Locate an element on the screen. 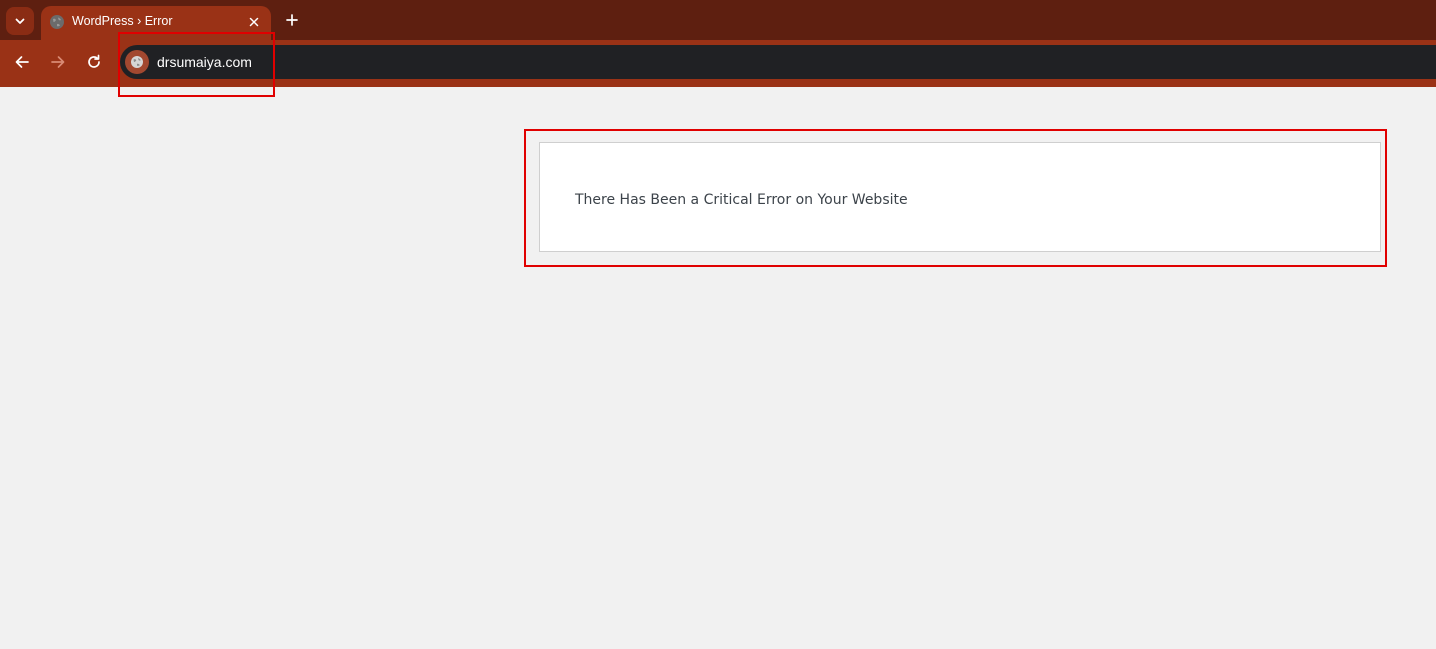  tab-wordpress-error: WordPress › Error is located at coordinates (156, 23).